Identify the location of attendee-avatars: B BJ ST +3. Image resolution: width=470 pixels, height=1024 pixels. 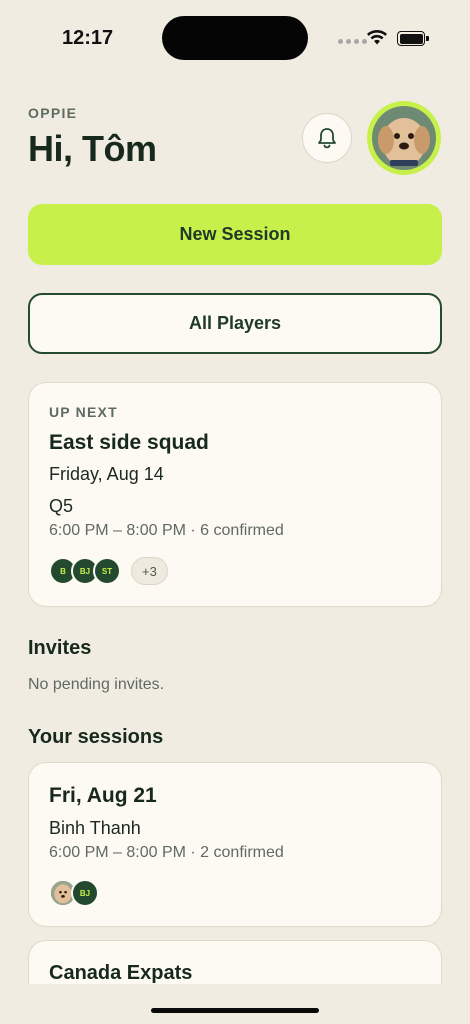
(108, 571).